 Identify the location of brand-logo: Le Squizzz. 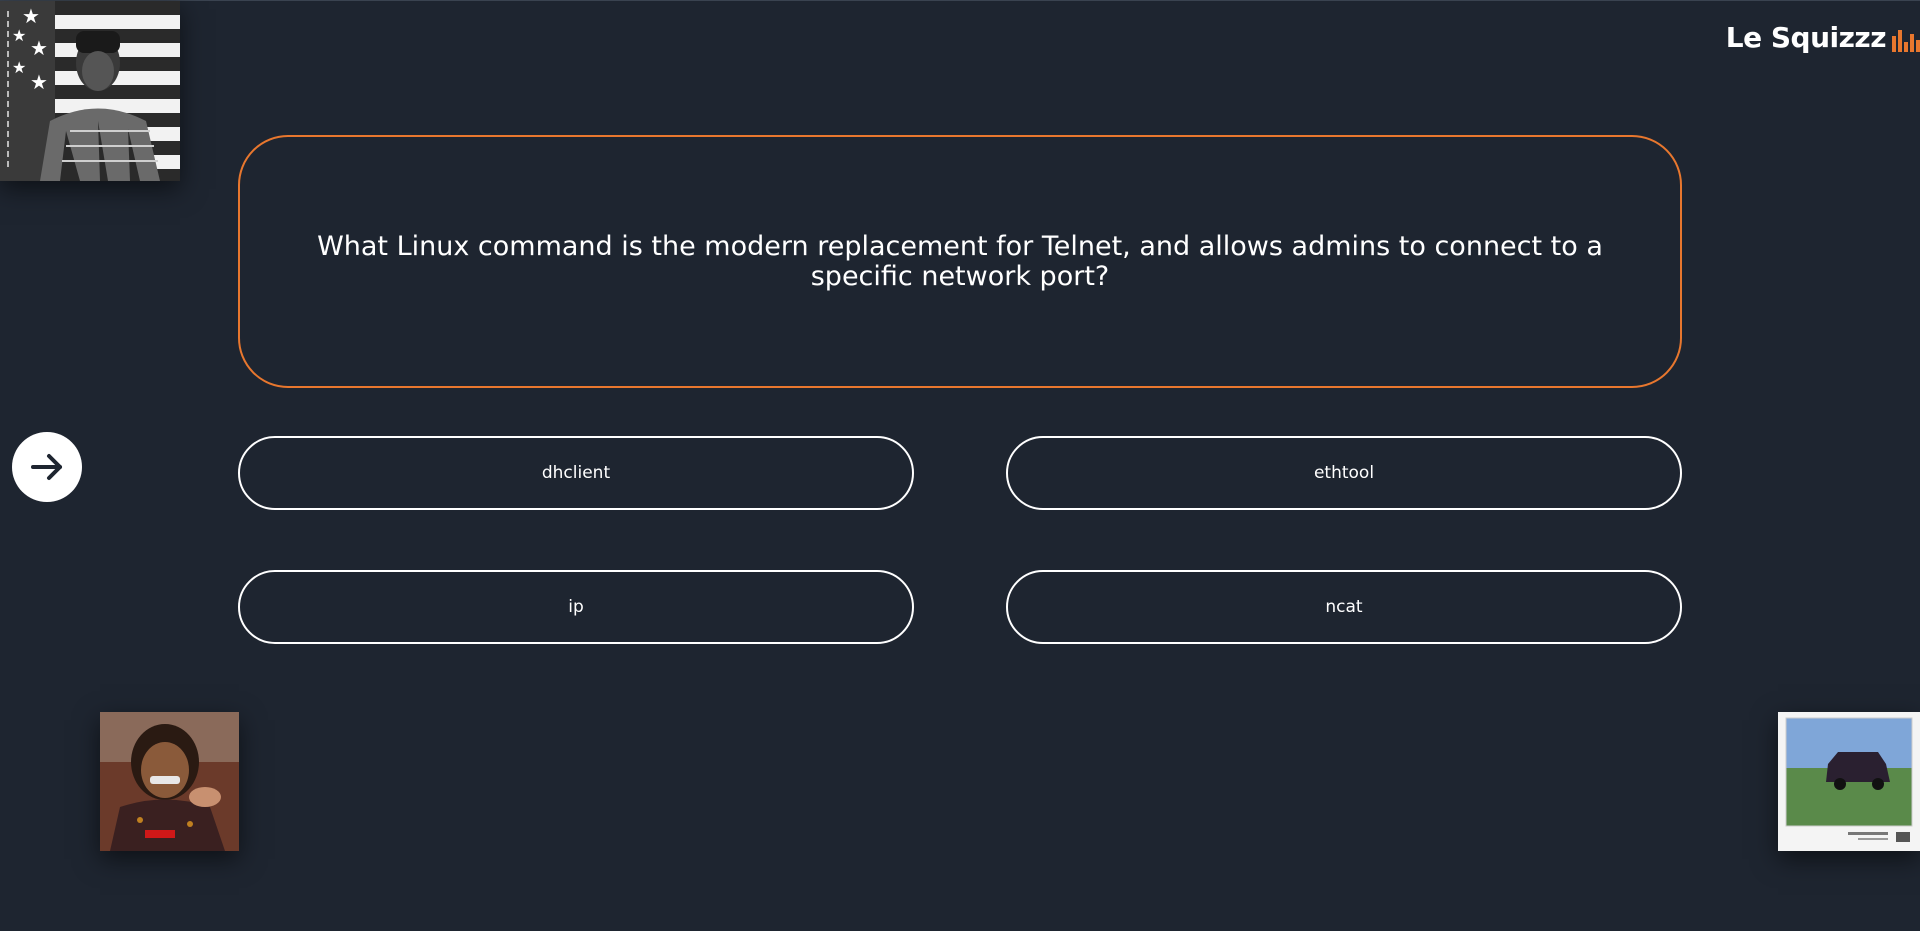
(1823, 37).